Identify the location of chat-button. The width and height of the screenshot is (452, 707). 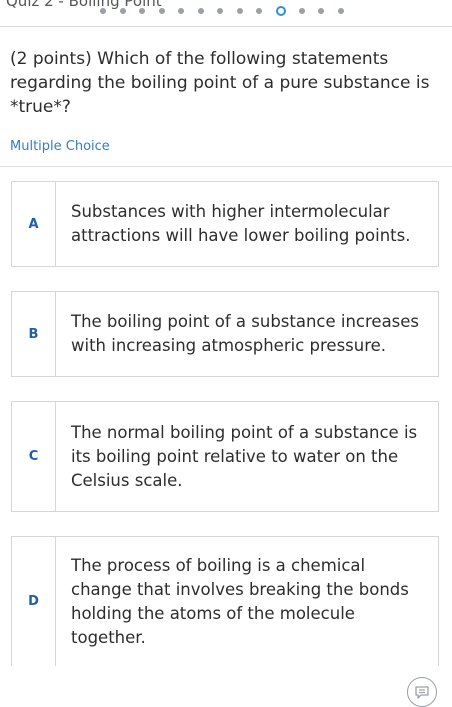
(422, 692).